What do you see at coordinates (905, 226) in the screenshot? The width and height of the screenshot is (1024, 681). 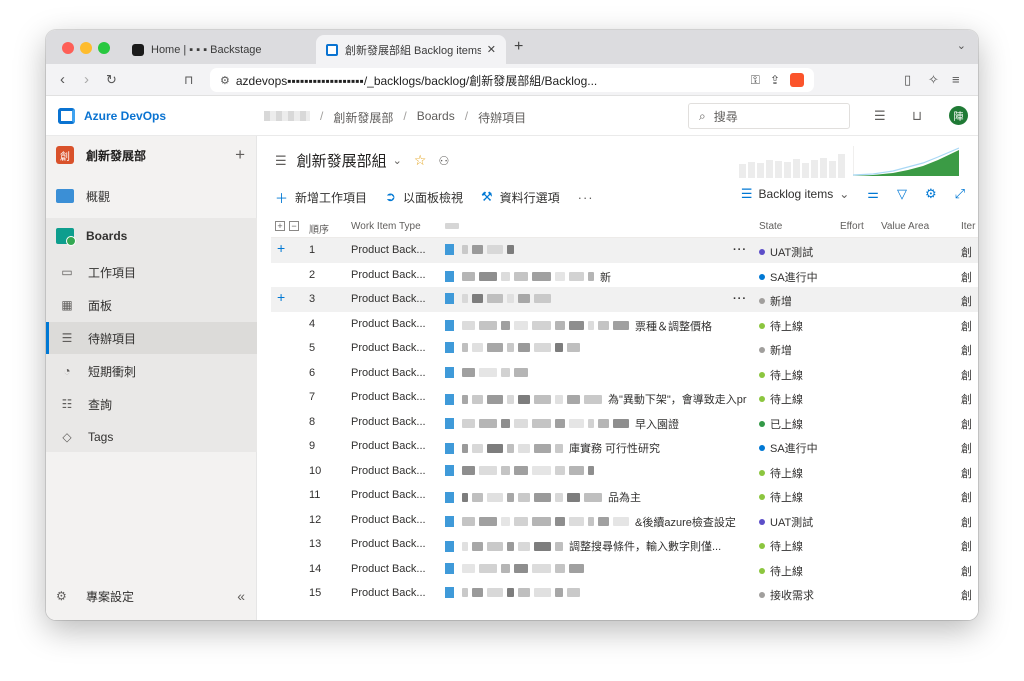 I see `column-header-value-area: Value Area` at bounding box center [905, 226].